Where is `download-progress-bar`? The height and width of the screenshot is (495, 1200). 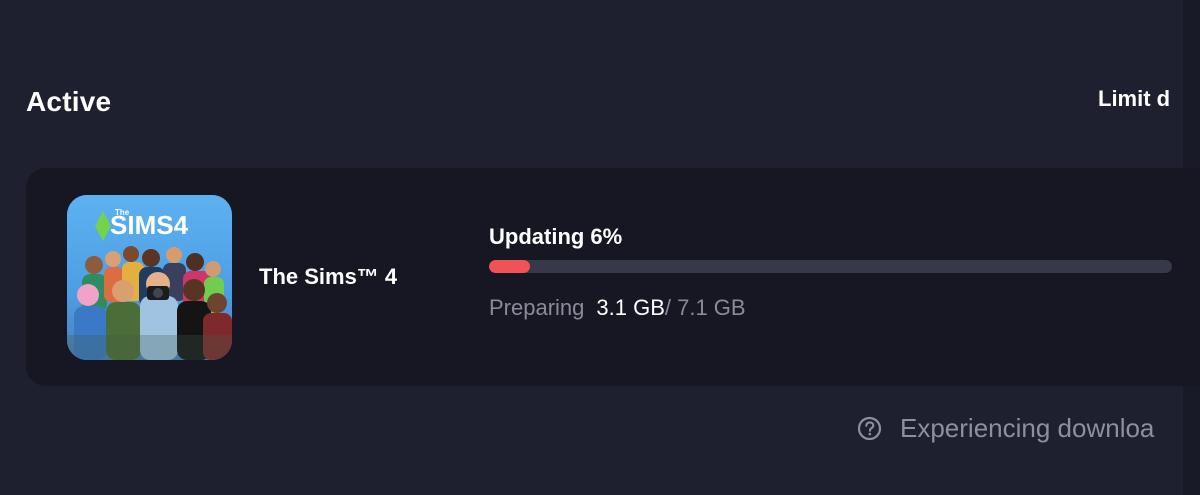 download-progress-bar is located at coordinates (830, 266).